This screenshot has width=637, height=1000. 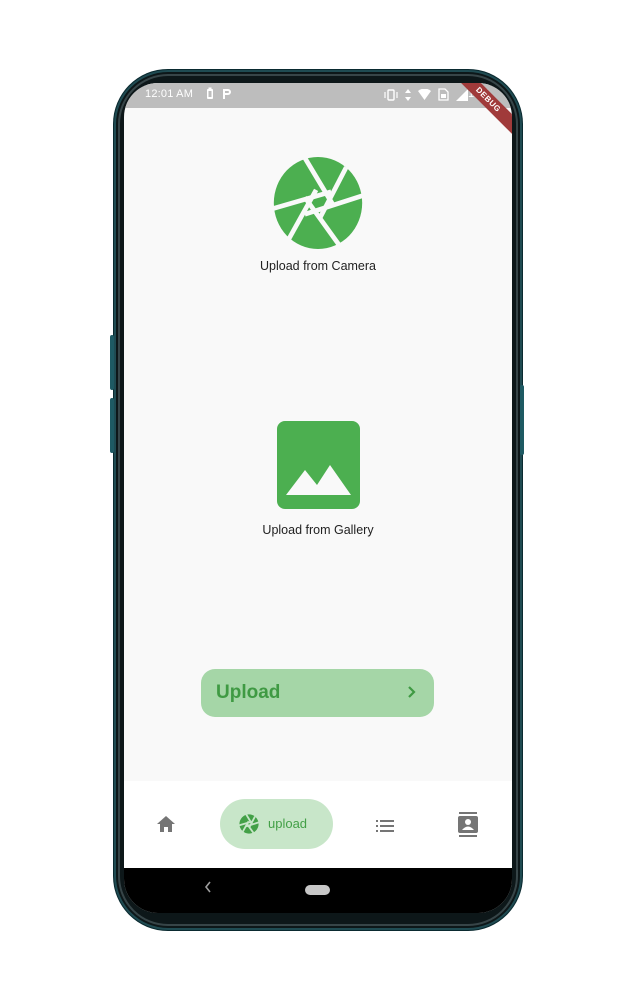 What do you see at coordinates (318, 465) in the screenshot?
I see `gallery-image-icon` at bounding box center [318, 465].